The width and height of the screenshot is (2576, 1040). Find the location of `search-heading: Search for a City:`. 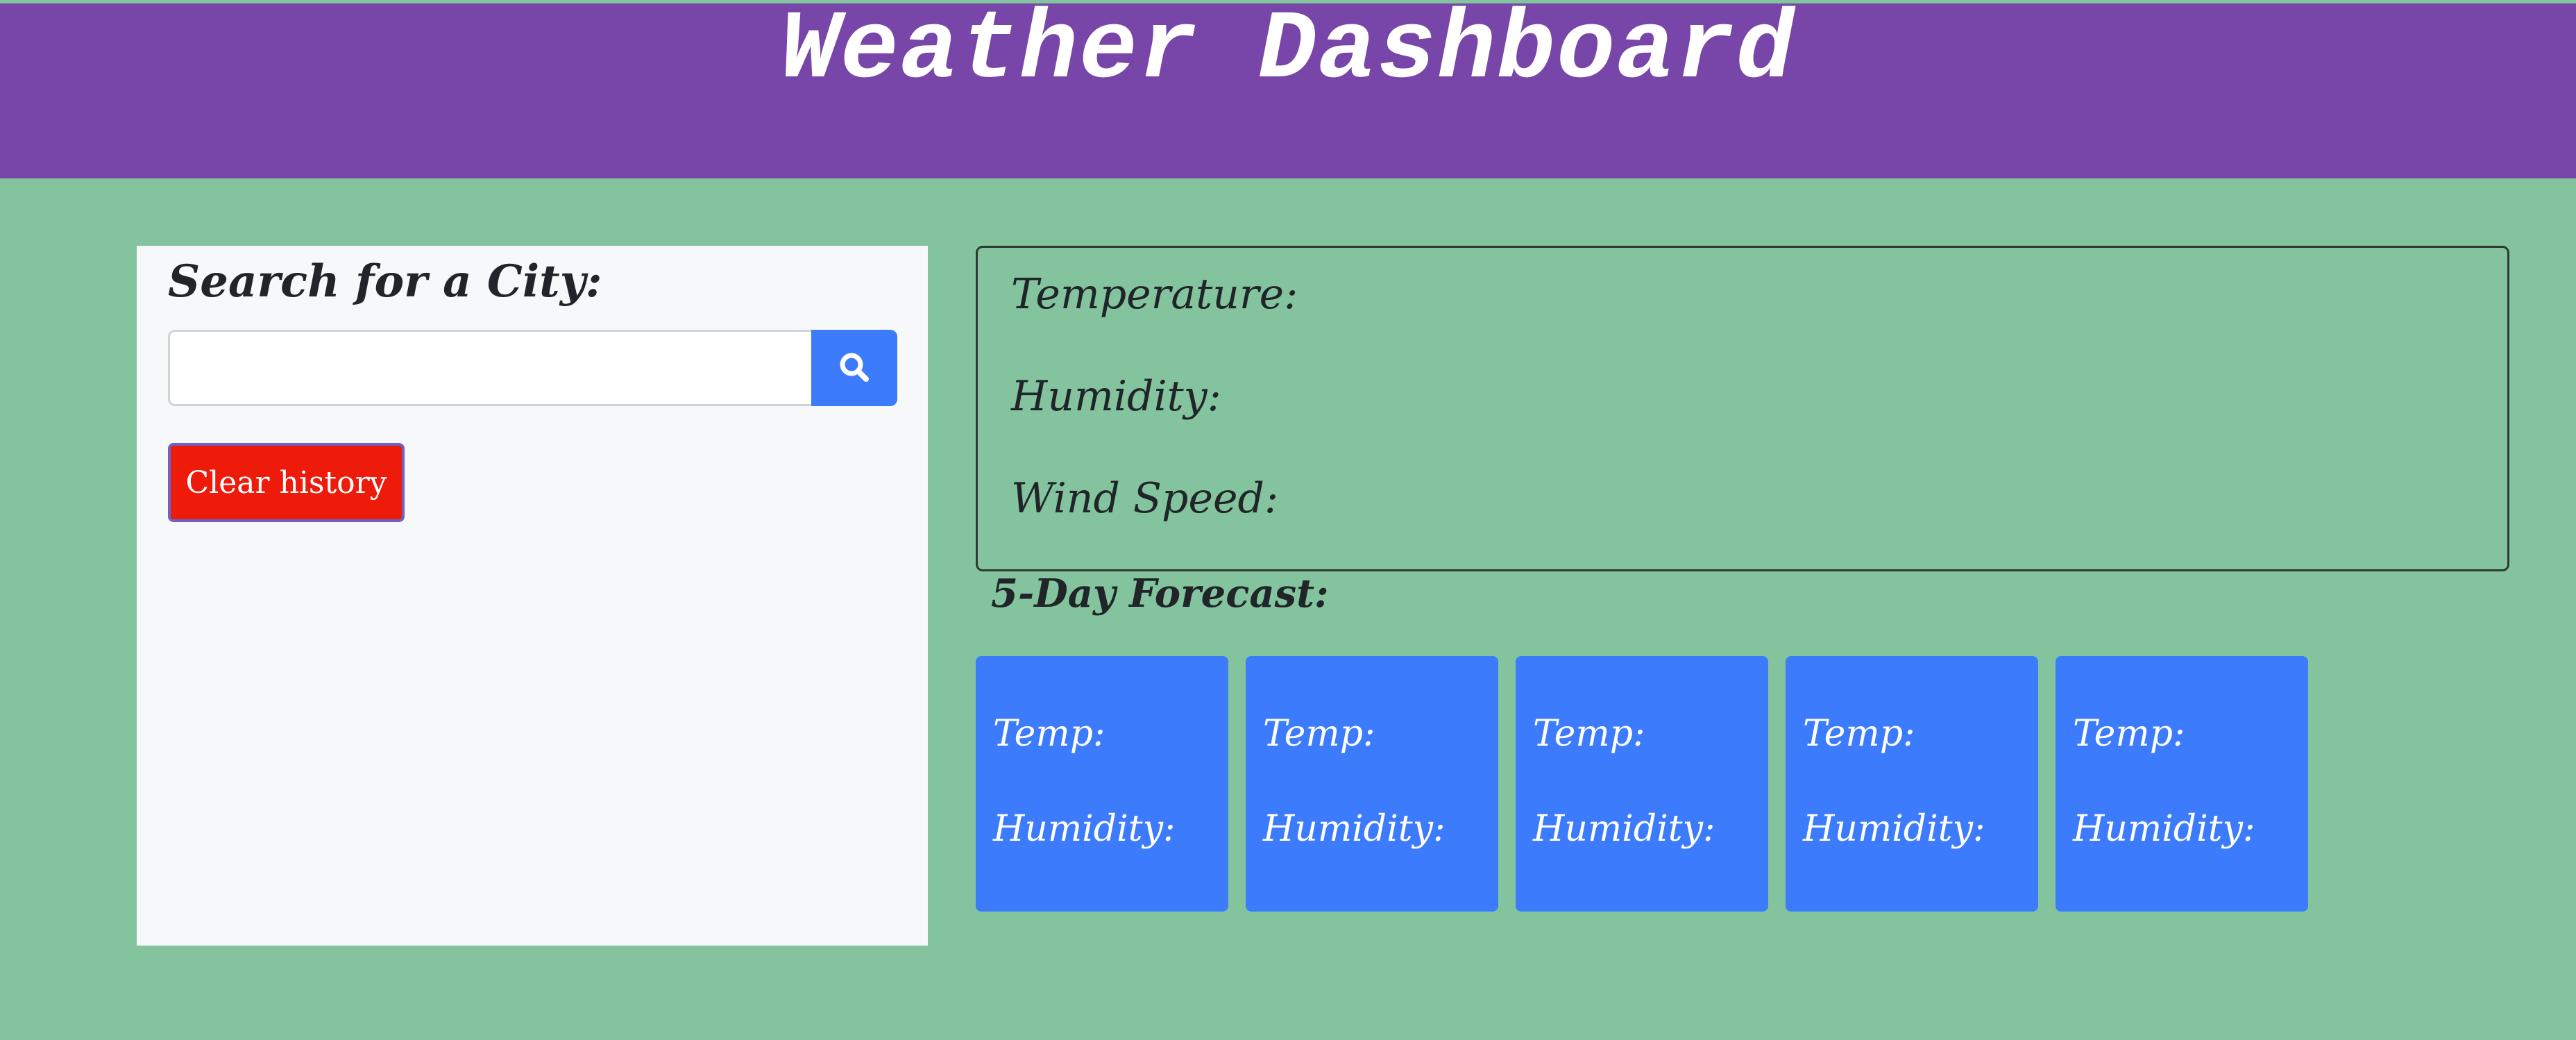

search-heading: Search for a City: is located at coordinates (385, 281).